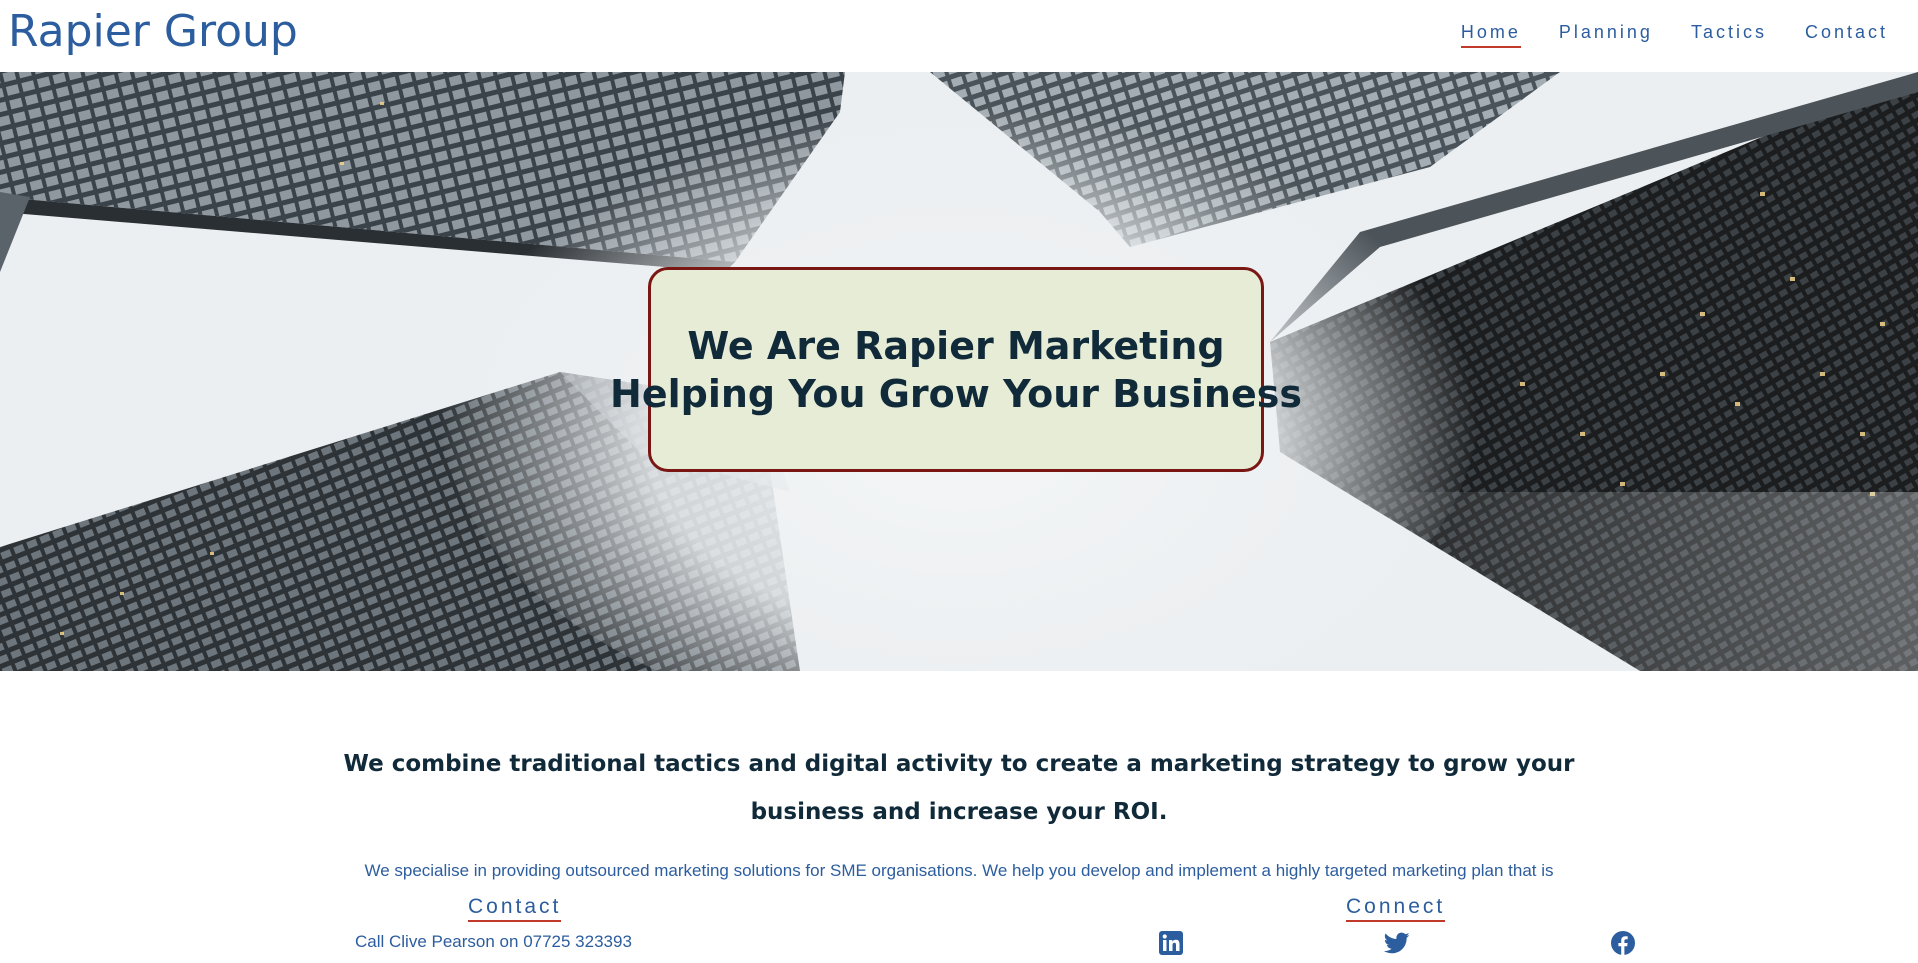 The width and height of the screenshot is (1918, 963). Describe the element at coordinates (515, 908) in the screenshot. I see `footer-contact-heading: Contact` at that location.